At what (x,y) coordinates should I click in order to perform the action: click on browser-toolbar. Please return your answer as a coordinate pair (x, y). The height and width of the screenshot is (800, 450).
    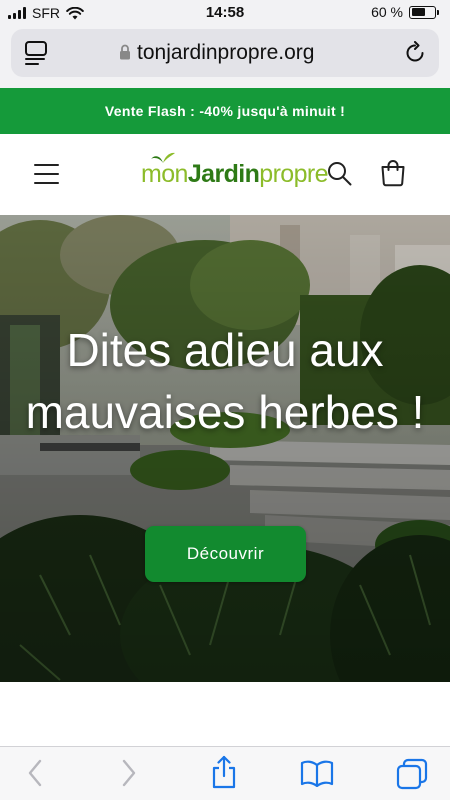
    Looking at the image, I should click on (225, 773).